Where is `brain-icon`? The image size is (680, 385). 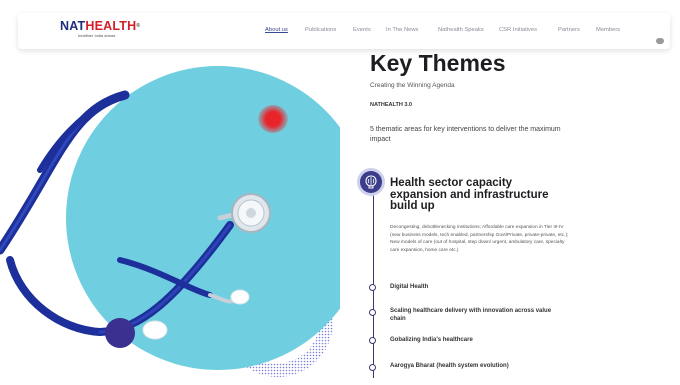 brain-icon is located at coordinates (371, 182).